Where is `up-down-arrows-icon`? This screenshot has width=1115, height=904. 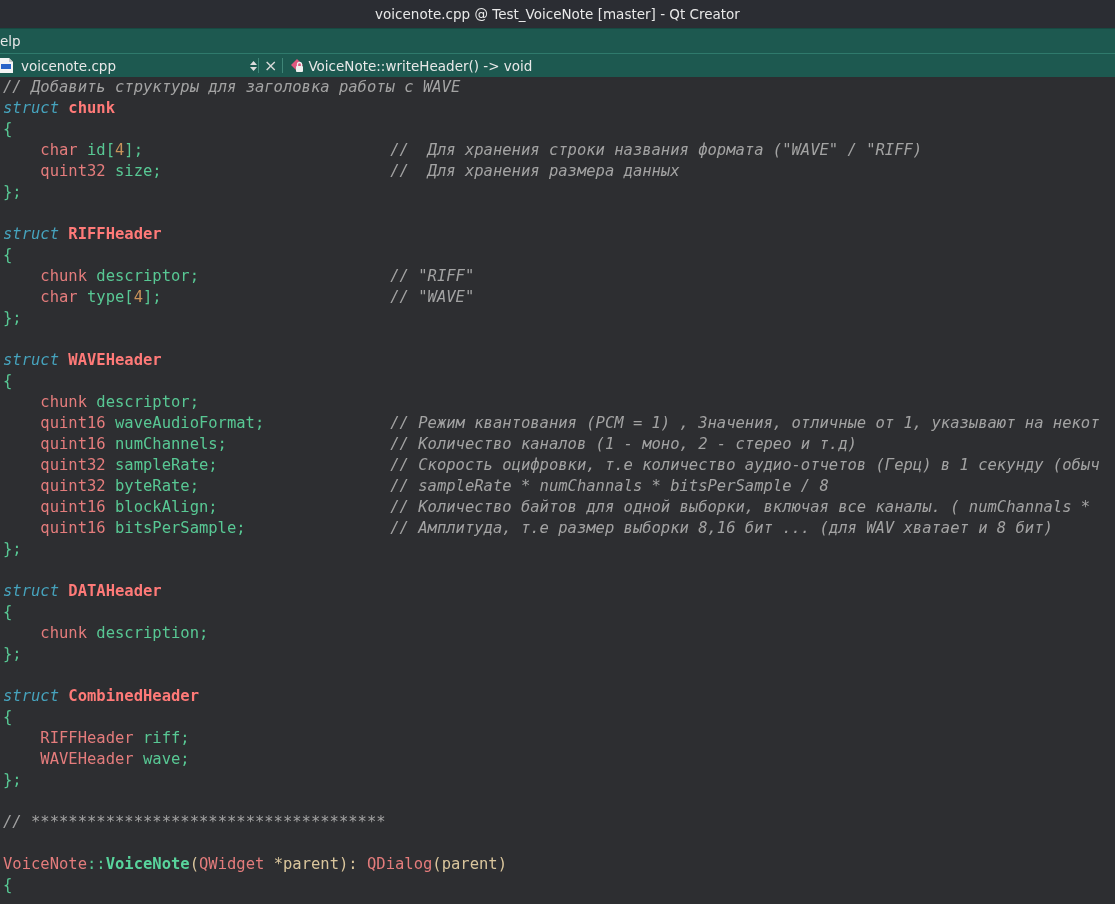
up-down-arrows-icon is located at coordinates (253, 65).